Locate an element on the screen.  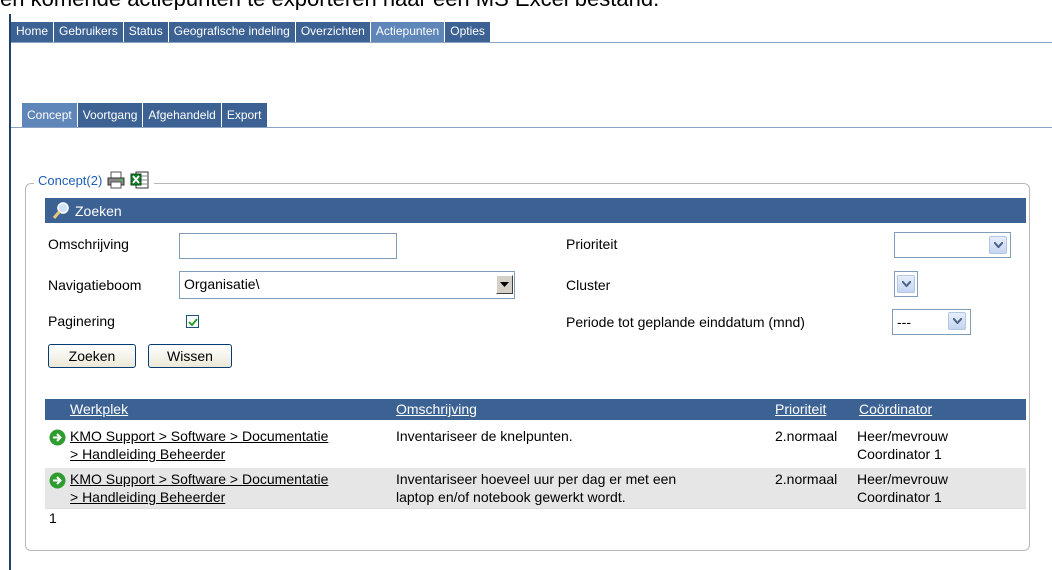
periode-dropdown-button is located at coordinates (957, 321).